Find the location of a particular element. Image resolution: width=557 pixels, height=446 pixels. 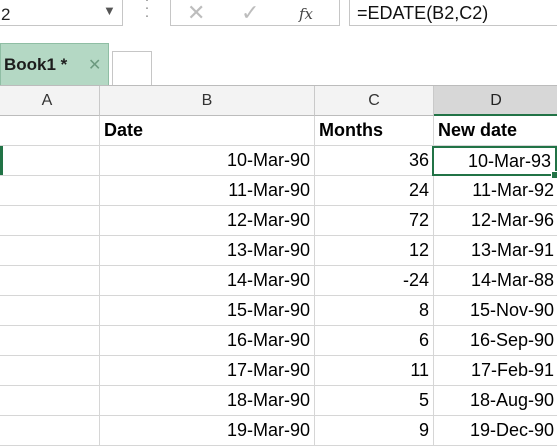

cell-date: 14-Mar-90 is located at coordinates (207, 281).